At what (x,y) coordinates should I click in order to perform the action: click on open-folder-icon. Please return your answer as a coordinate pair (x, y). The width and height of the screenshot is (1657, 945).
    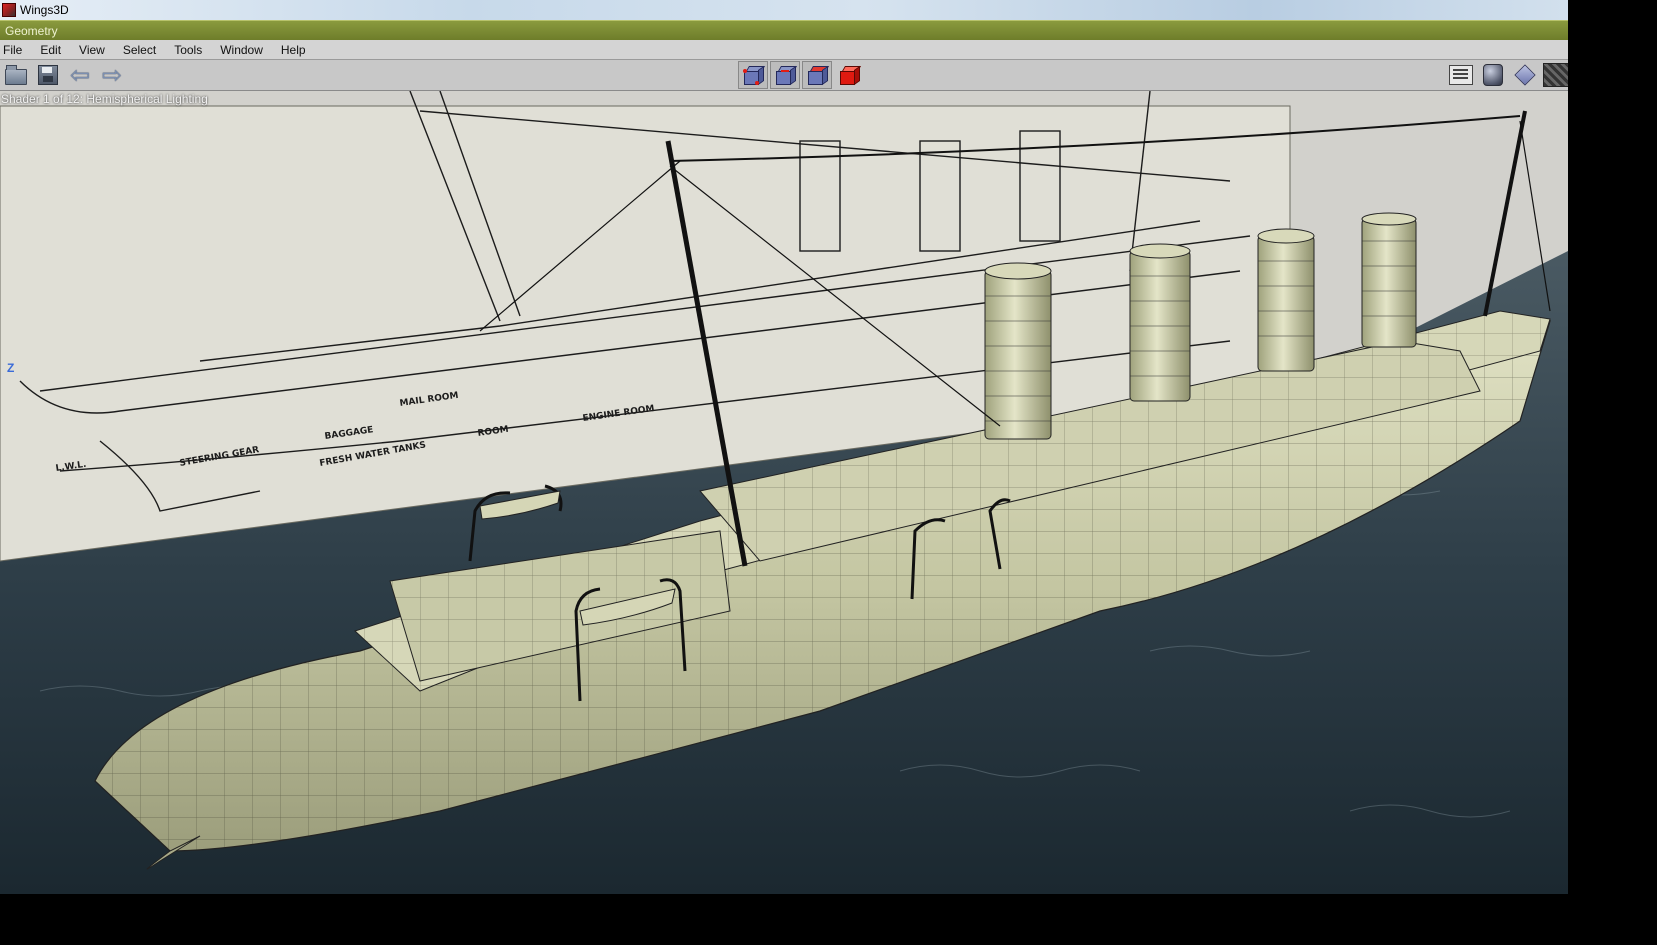
    Looking at the image, I should click on (16, 75).